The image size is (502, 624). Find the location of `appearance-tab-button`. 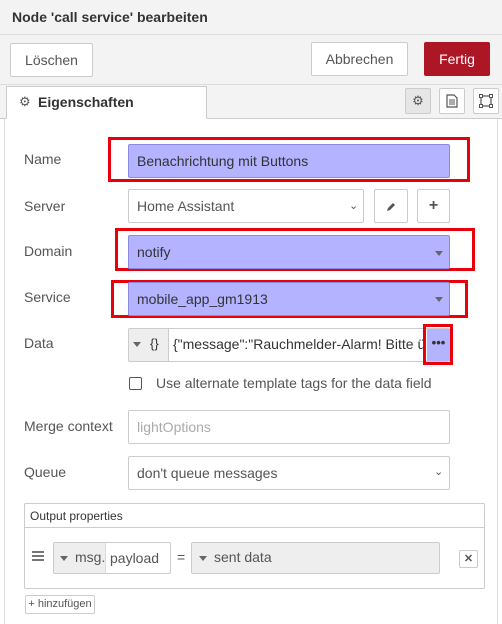

appearance-tab-button is located at coordinates (486, 101).